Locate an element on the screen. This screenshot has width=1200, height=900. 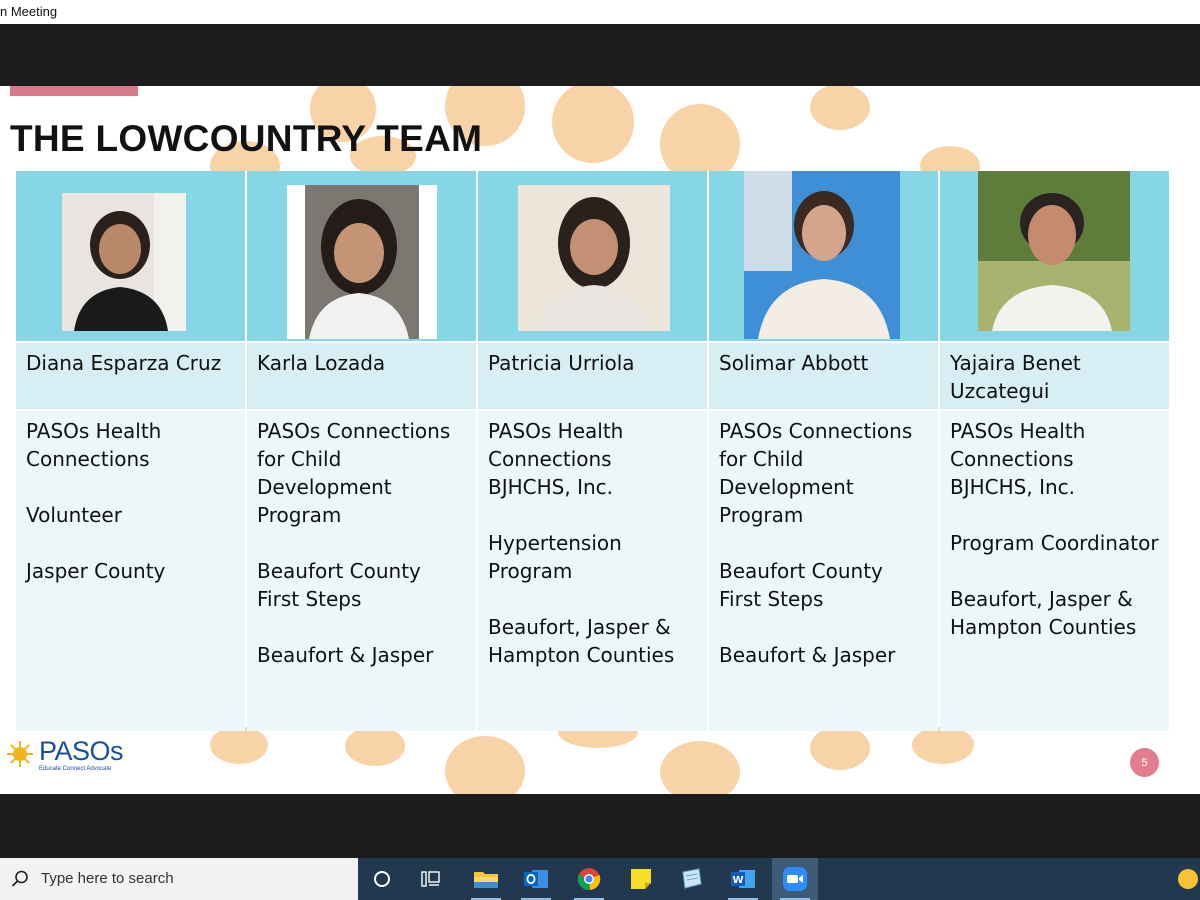
pasos-logo: PASOs Educate Connect Advocate is located at coordinates (66, 756).